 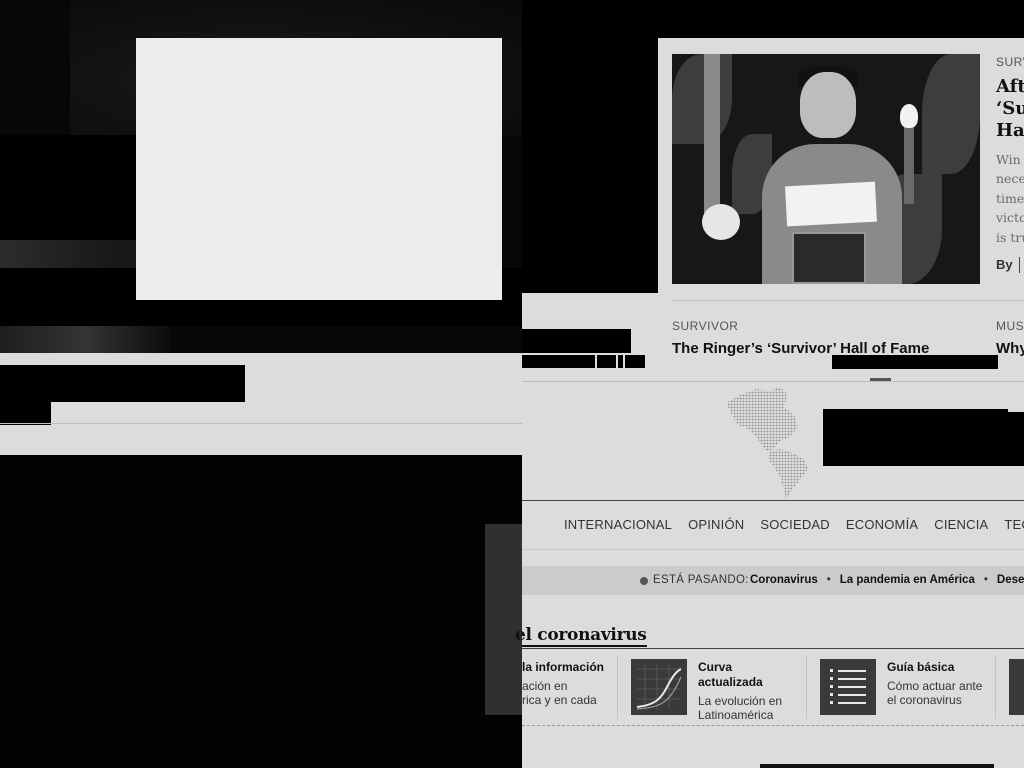 I want to click on photo-detail, so click(x=85, y=339).